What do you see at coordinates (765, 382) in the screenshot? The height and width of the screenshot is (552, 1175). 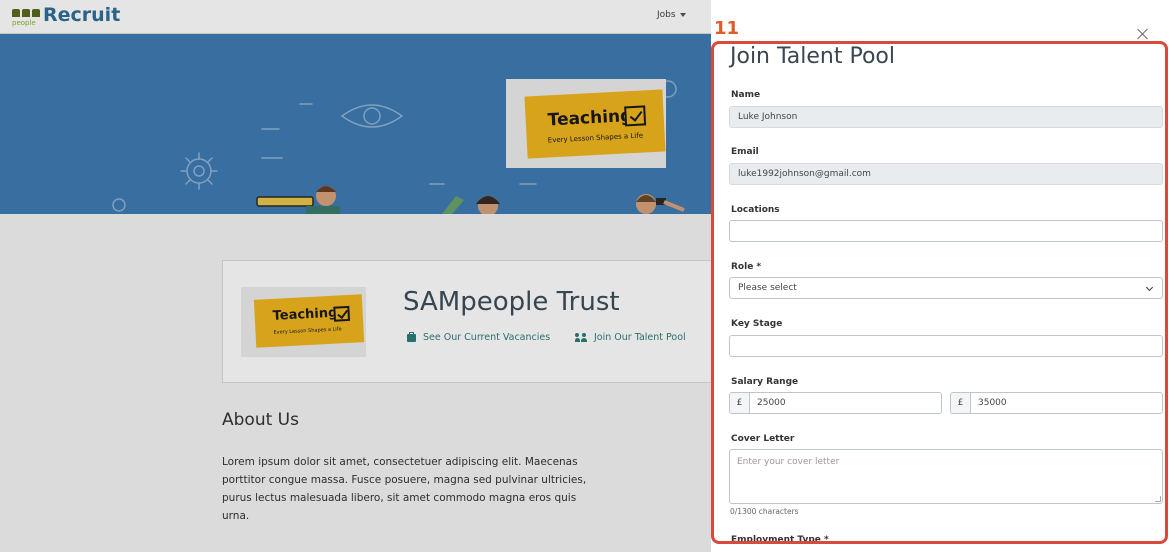 I see `salary-range-label: Salary Range` at bounding box center [765, 382].